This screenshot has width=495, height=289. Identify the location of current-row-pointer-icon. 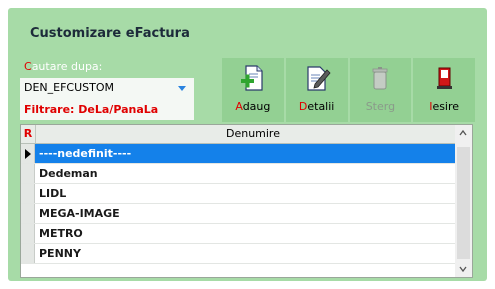
(28, 154).